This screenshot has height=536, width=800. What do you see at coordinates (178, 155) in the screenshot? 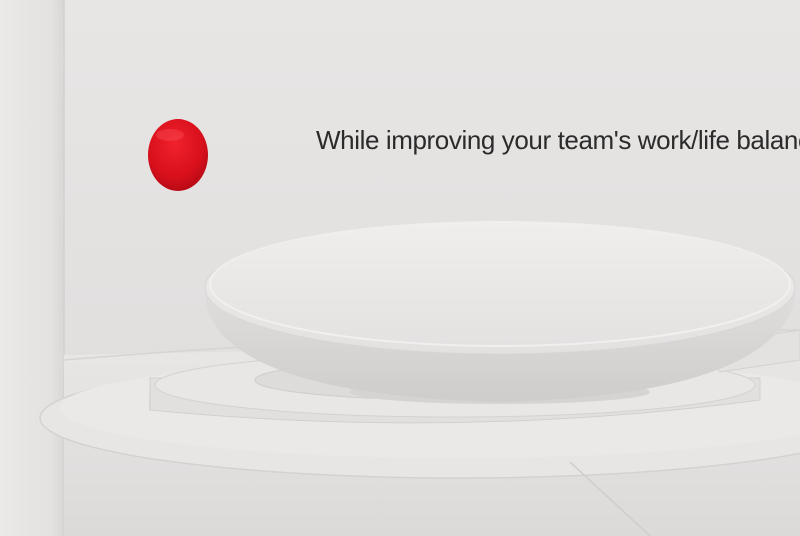
I see `red-dot-icon` at bounding box center [178, 155].